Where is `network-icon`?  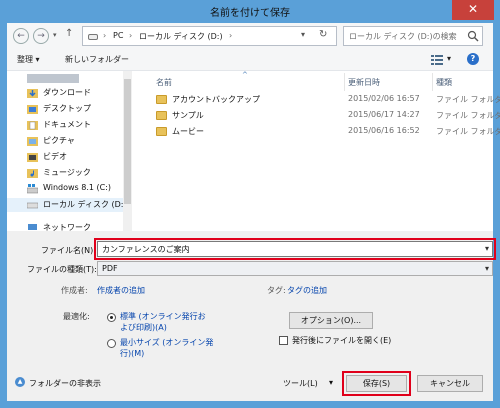 network-icon is located at coordinates (32, 227).